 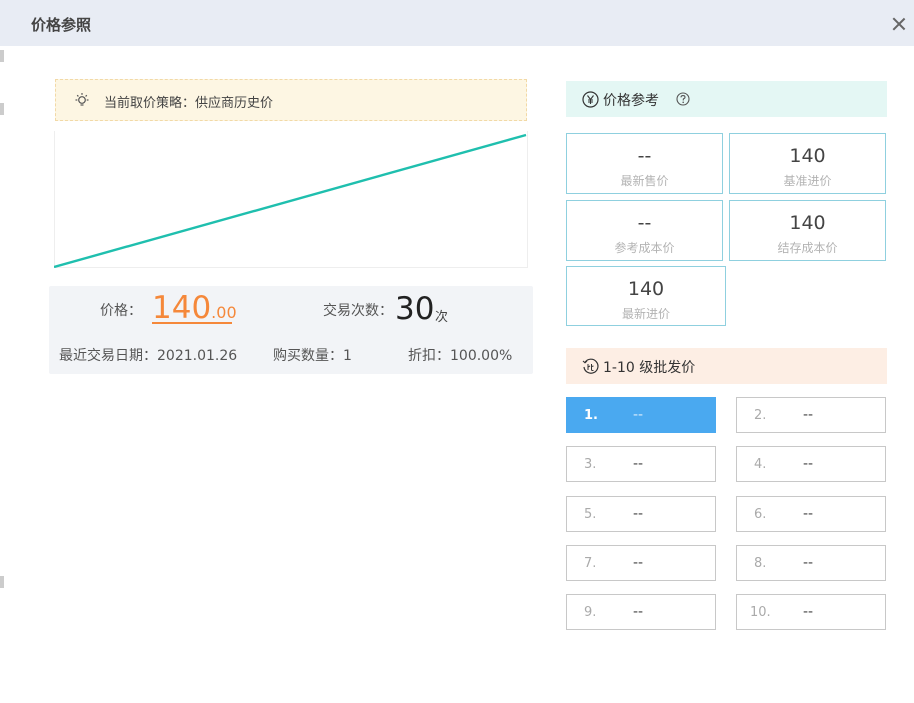 I want to click on wholesale-icon, so click(x=590, y=366).